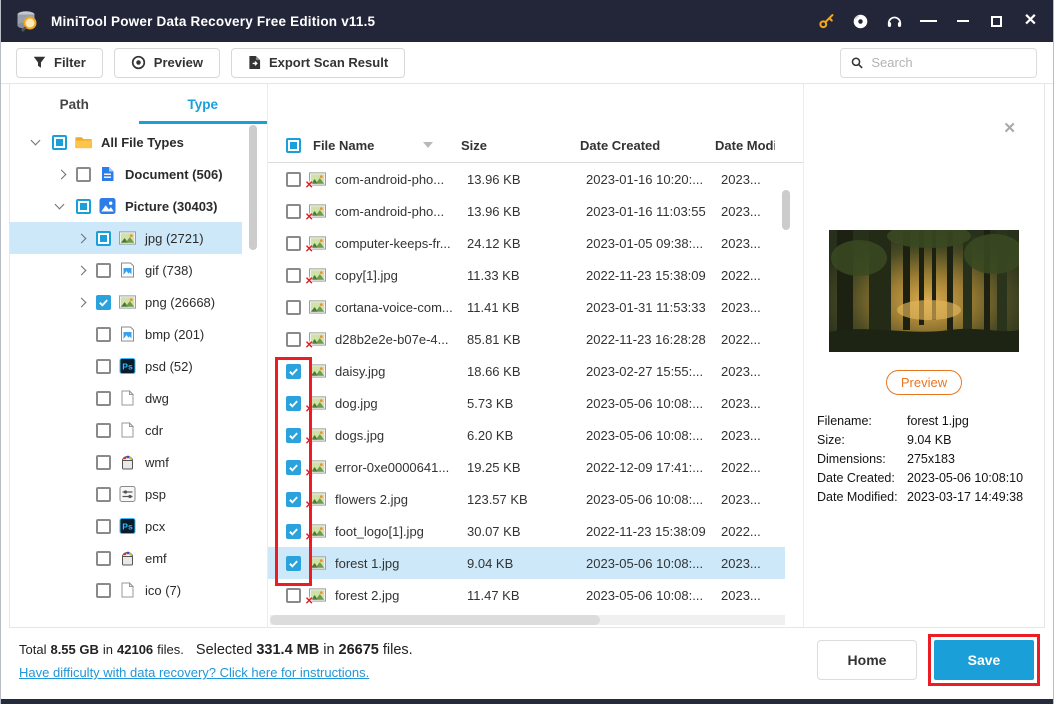 The image size is (1054, 704). What do you see at coordinates (138, 174) in the screenshot?
I see `tree-item: Document (506)` at bounding box center [138, 174].